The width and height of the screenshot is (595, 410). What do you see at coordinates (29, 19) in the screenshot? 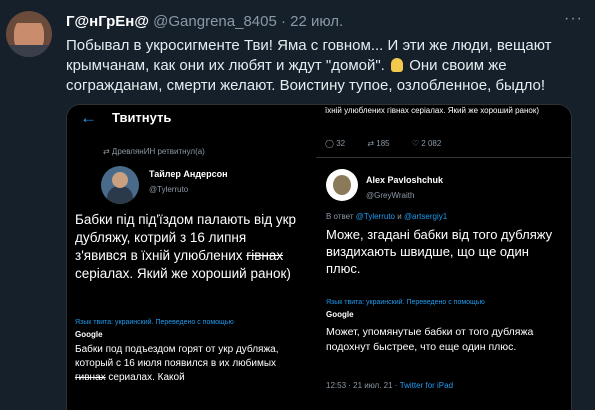
I see `avatar-hair` at bounding box center [29, 19].